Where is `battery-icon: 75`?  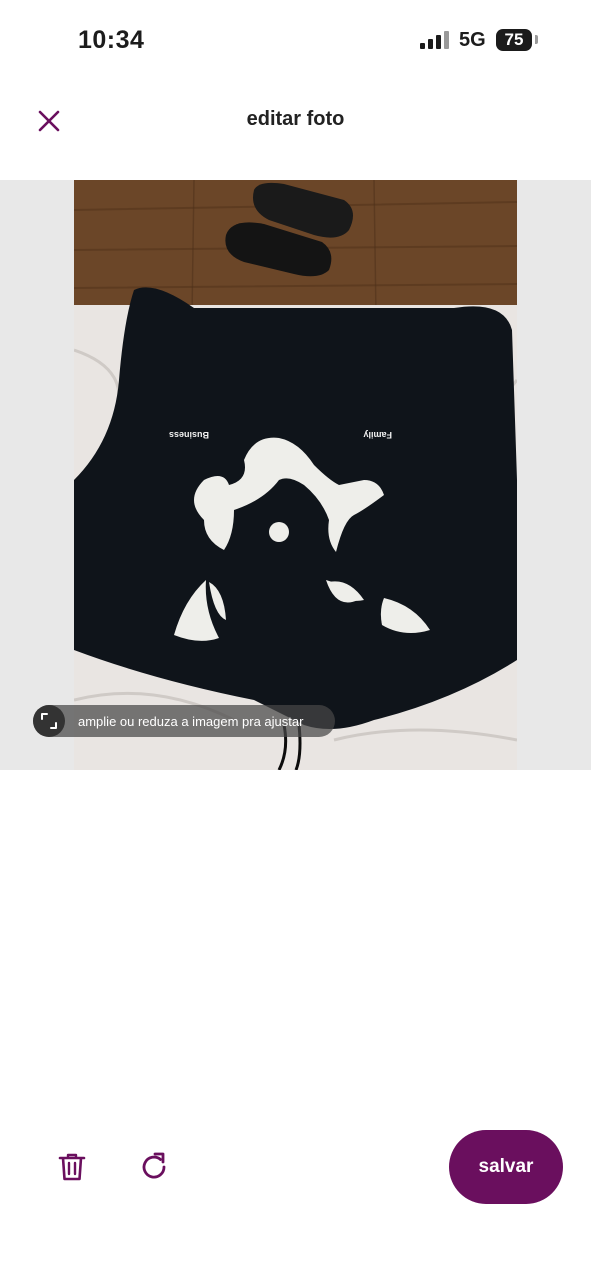
battery-icon: 75 is located at coordinates (514, 40).